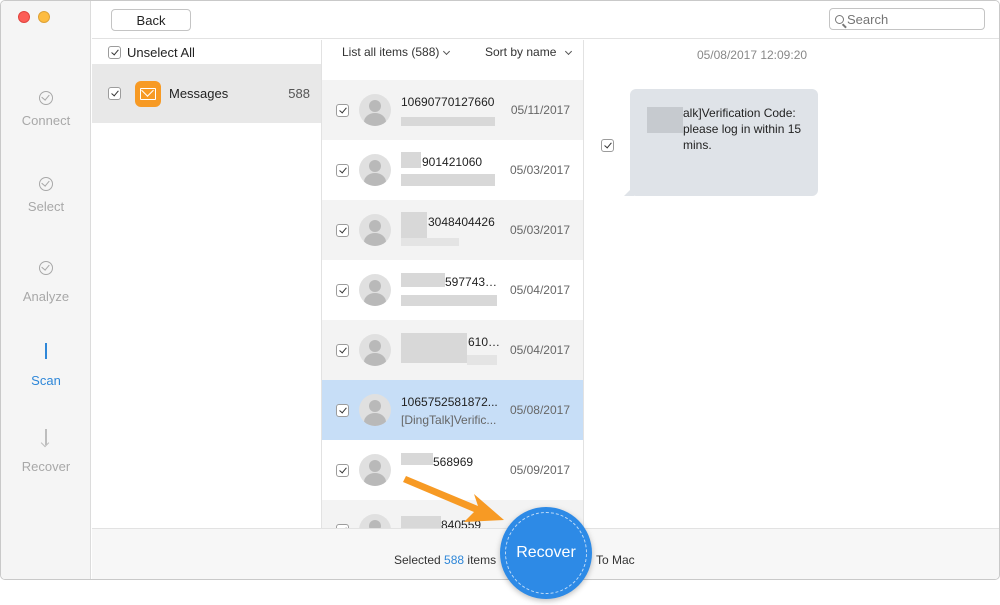 The width and height of the screenshot is (1000, 605). Describe the element at coordinates (114, 52) in the screenshot. I see `unselect-all-checkbox` at that location.